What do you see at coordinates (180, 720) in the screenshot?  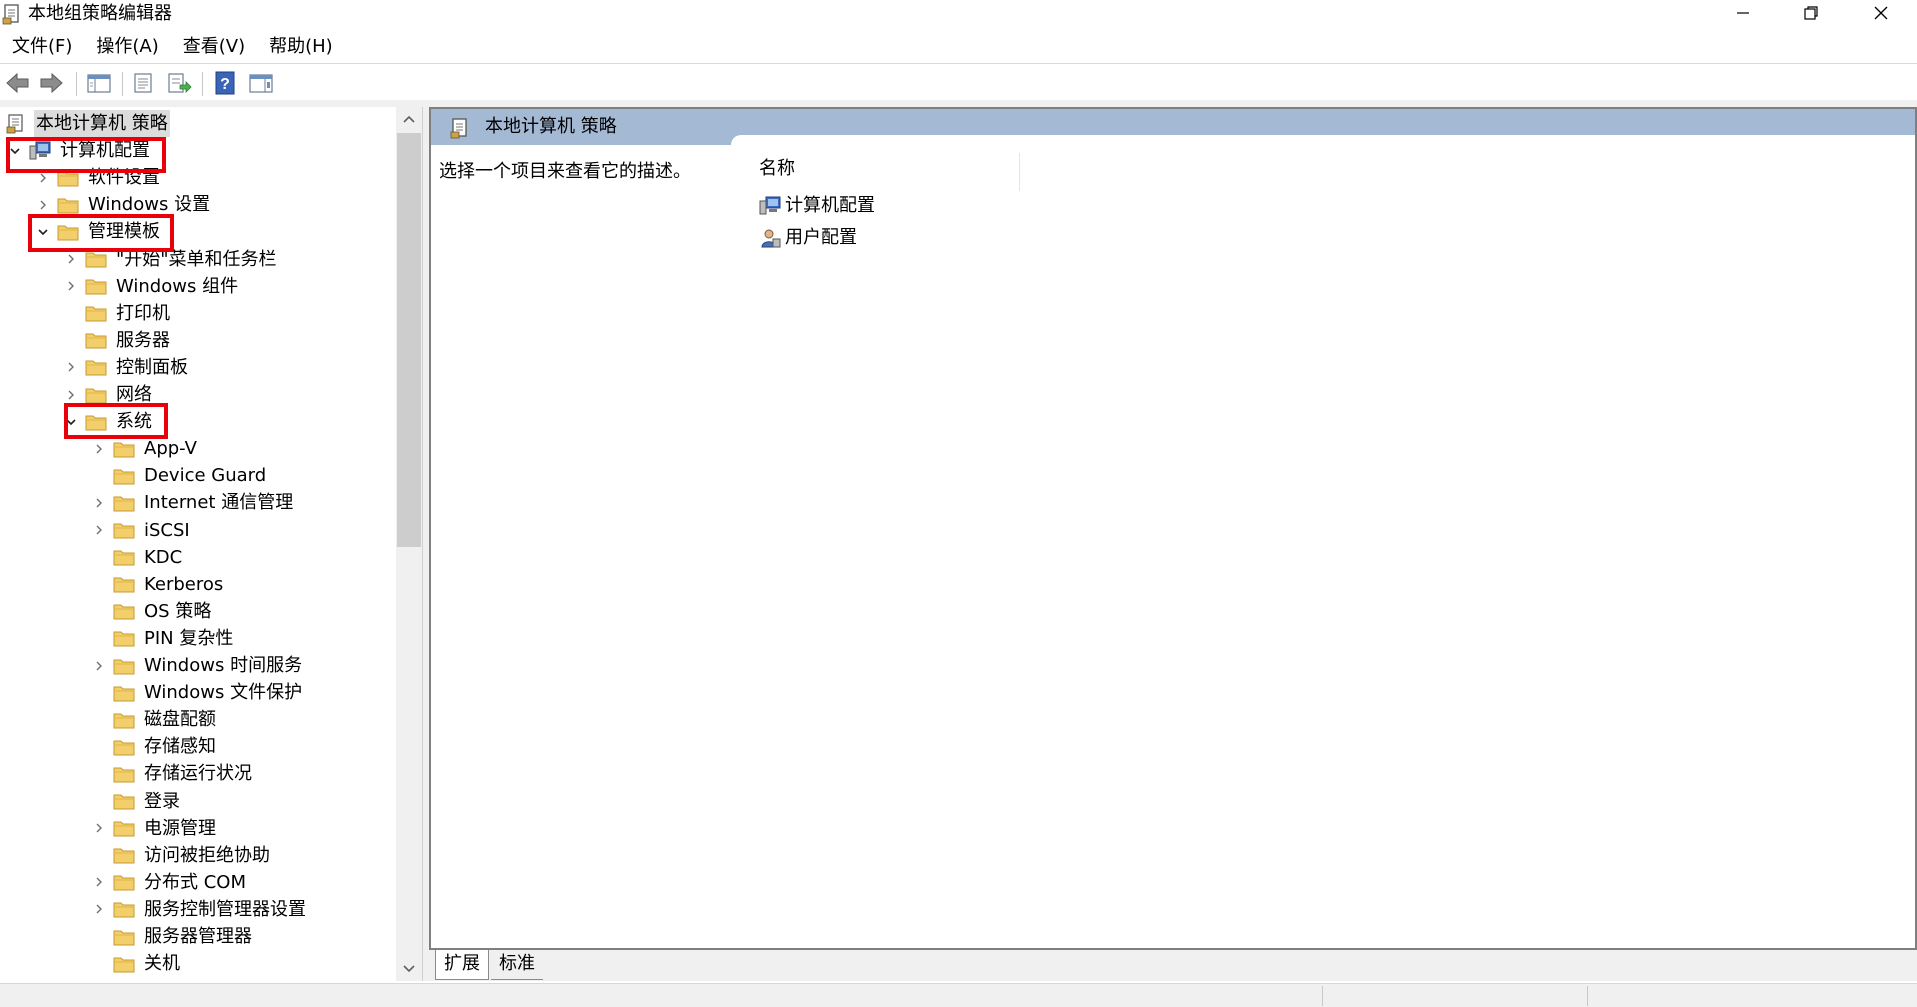 I see `tree-label: 磁盘配额` at bounding box center [180, 720].